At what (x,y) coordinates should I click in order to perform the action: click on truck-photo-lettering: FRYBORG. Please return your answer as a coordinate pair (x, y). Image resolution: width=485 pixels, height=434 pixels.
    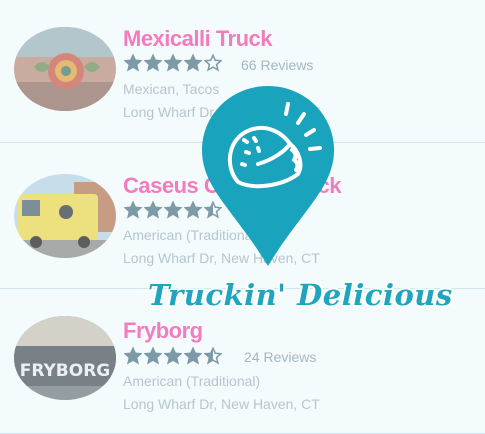
    Looking at the image, I should click on (65, 371).